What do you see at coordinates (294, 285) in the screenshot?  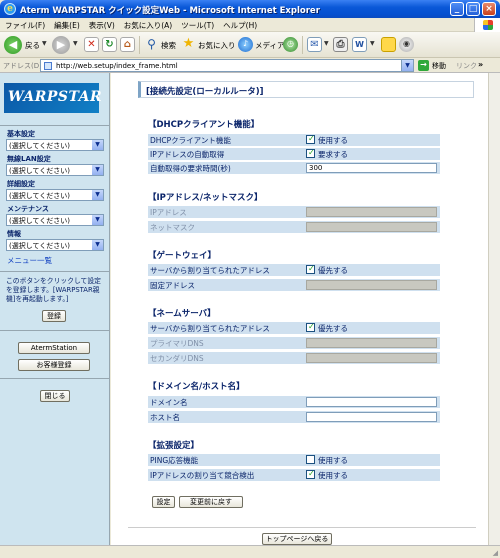 I see `settings-row: 固定アドレス` at bounding box center [294, 285].